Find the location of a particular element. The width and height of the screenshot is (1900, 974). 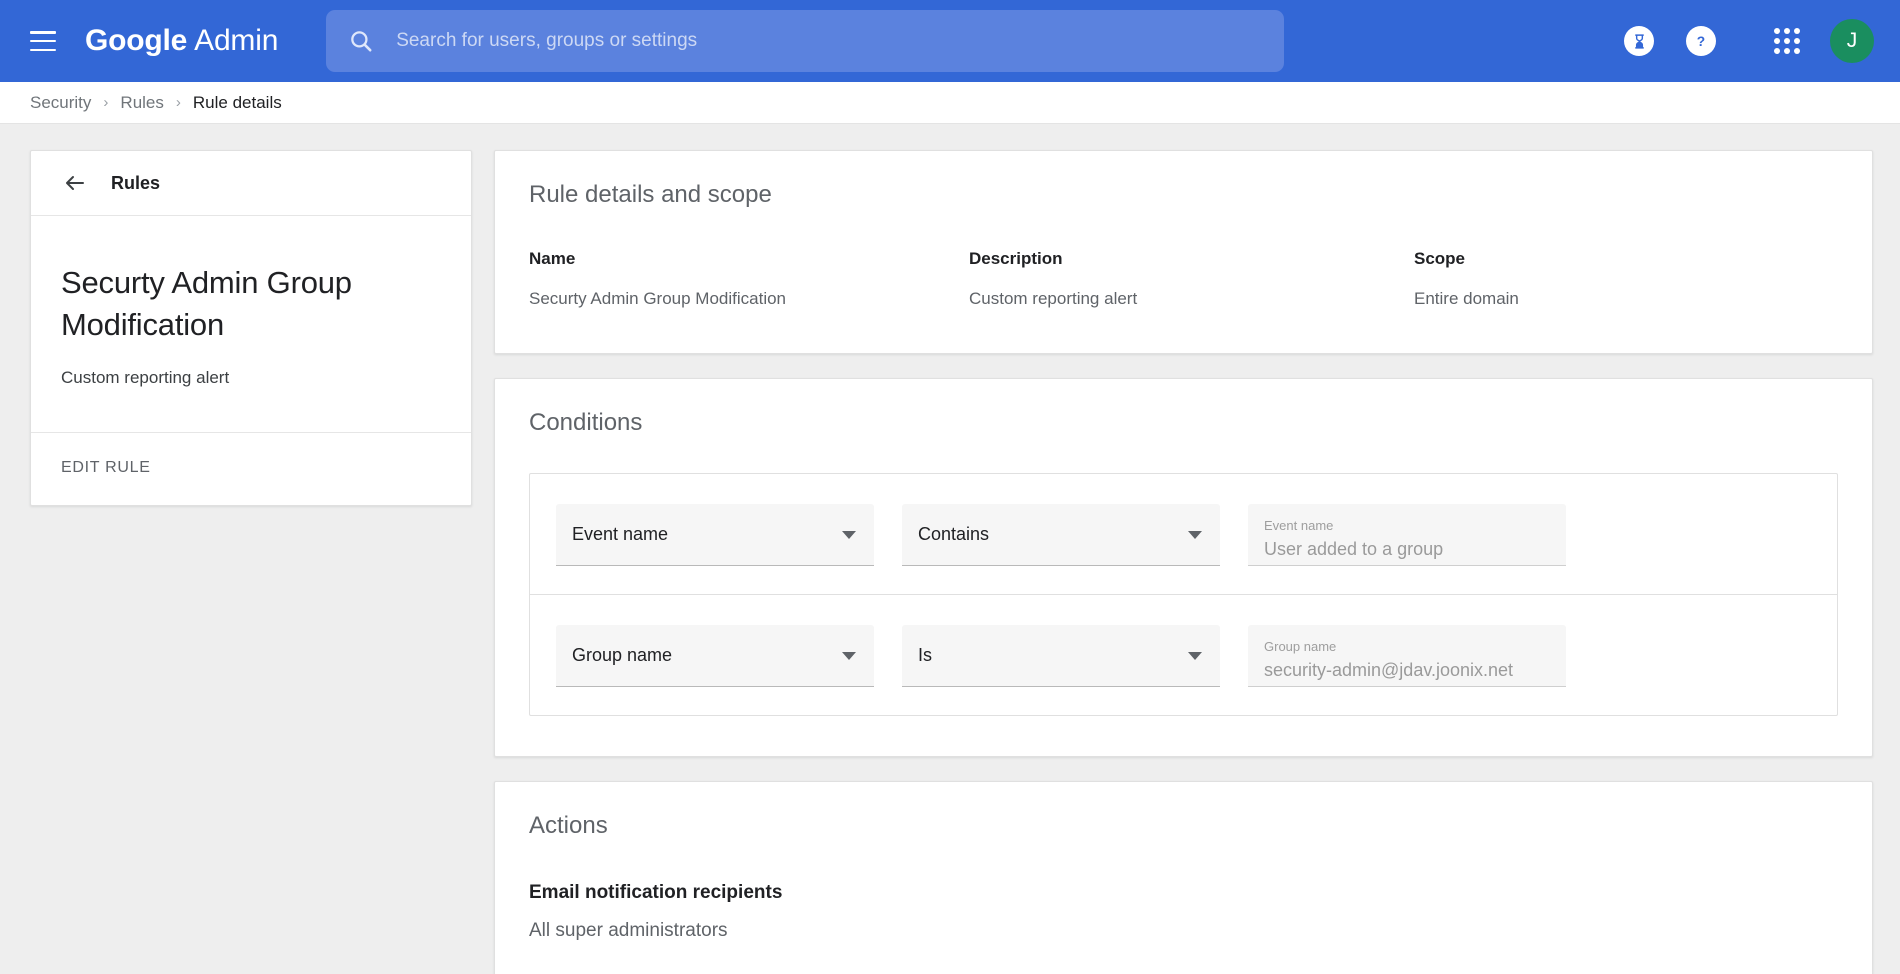

detail-field-name: Name Securty Admin Group Modification is located at coordinates (749, 279).